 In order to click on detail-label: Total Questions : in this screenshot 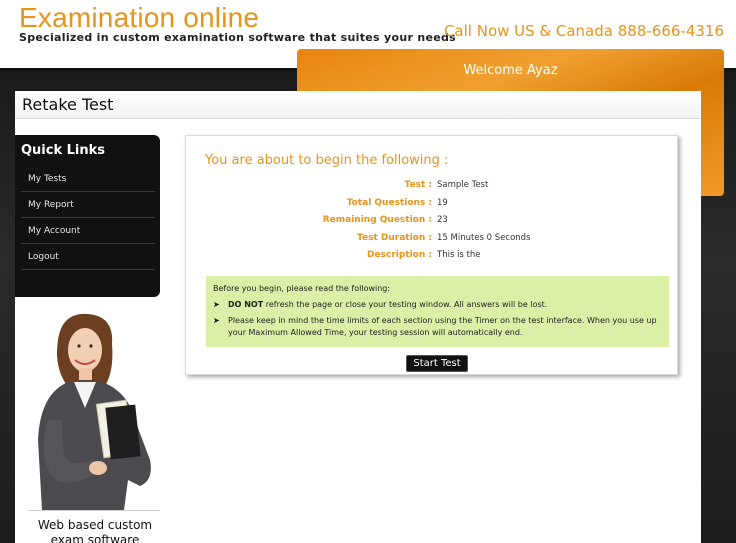, I will do `click(389, 202)`.